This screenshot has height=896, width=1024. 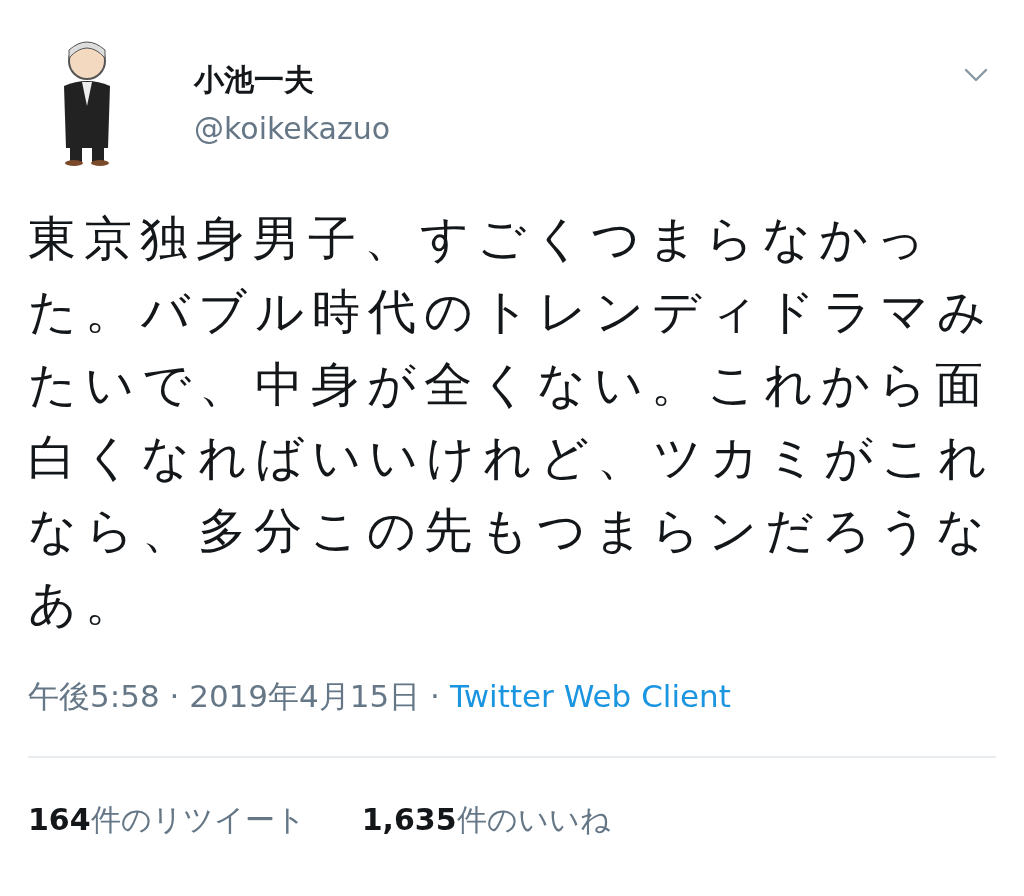 I want to click on author-handle: @koikekazuo, so click(x=579, y=128).